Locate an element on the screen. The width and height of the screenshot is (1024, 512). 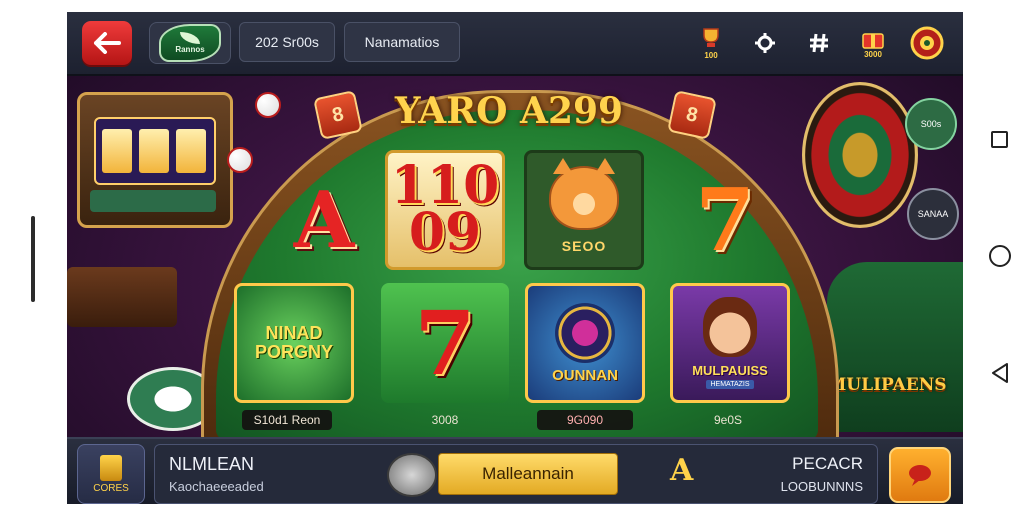
top-icons-group: 100 3000 is located at coordinates (819, 43).